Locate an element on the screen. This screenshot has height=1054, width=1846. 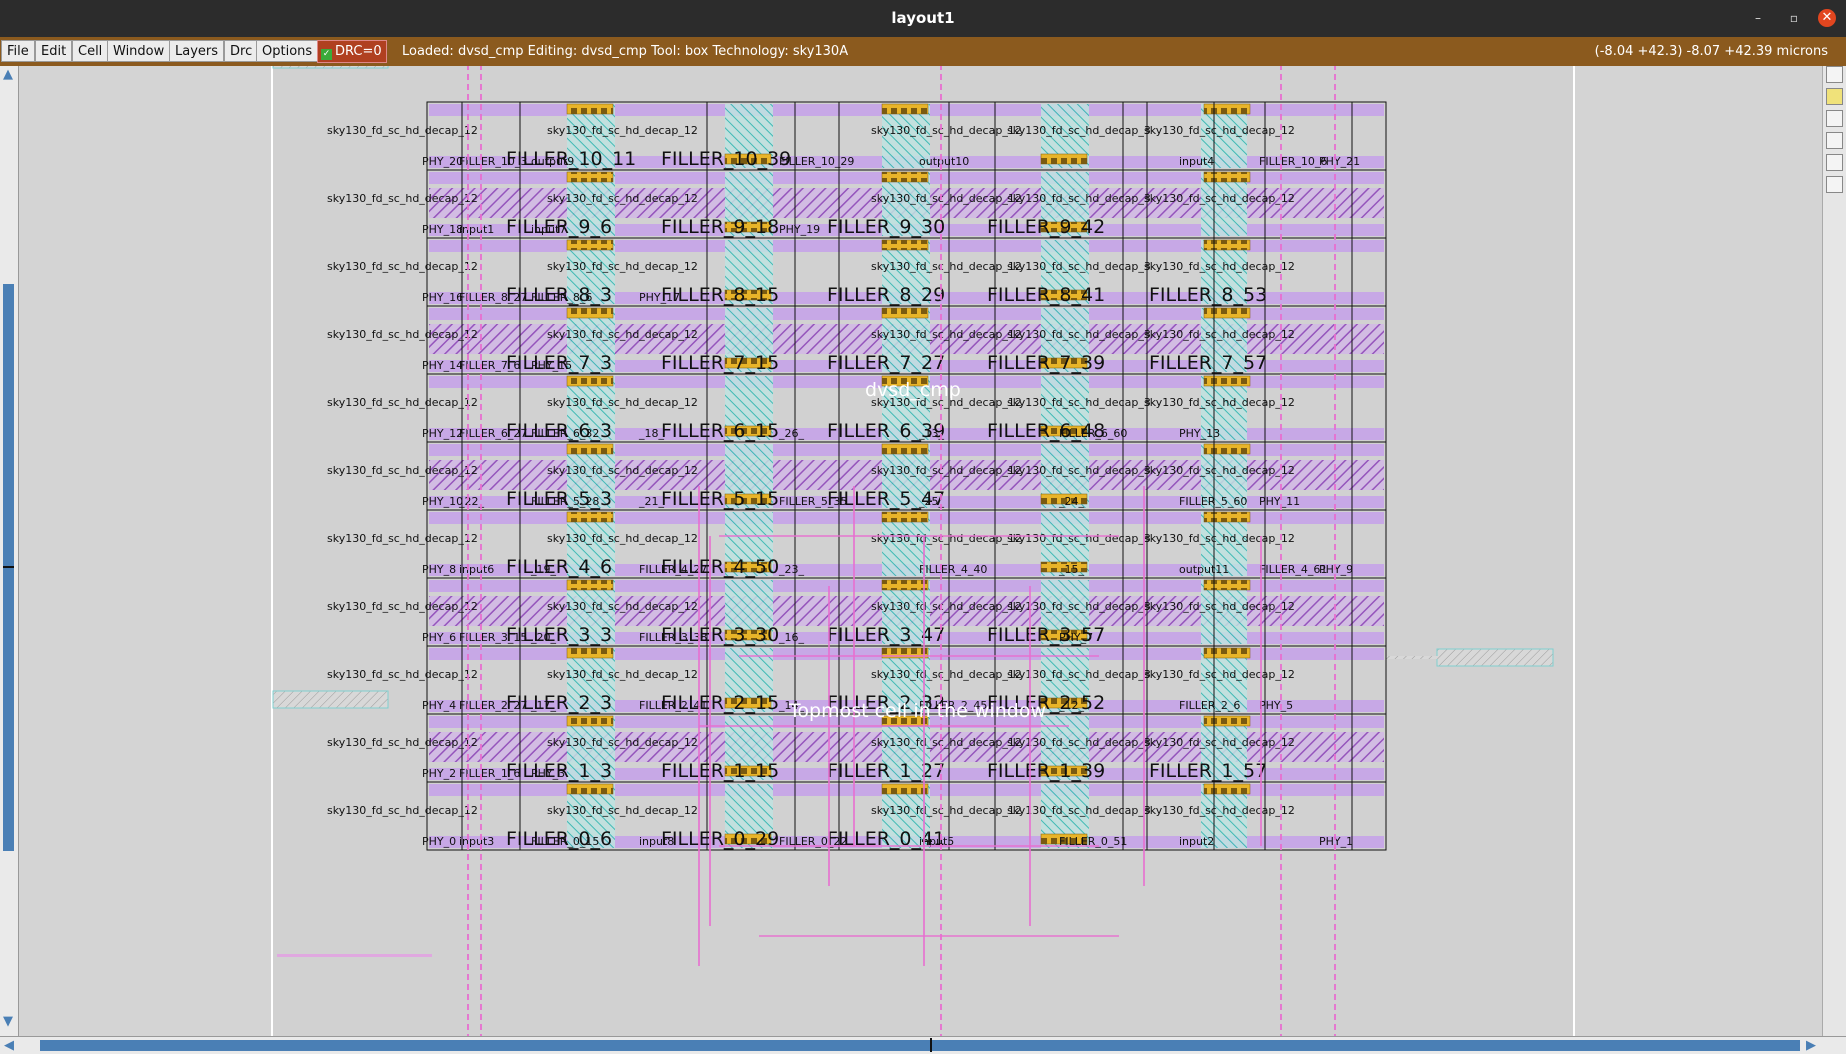
instance-label: output11 is located at coordinates (1204, 569).